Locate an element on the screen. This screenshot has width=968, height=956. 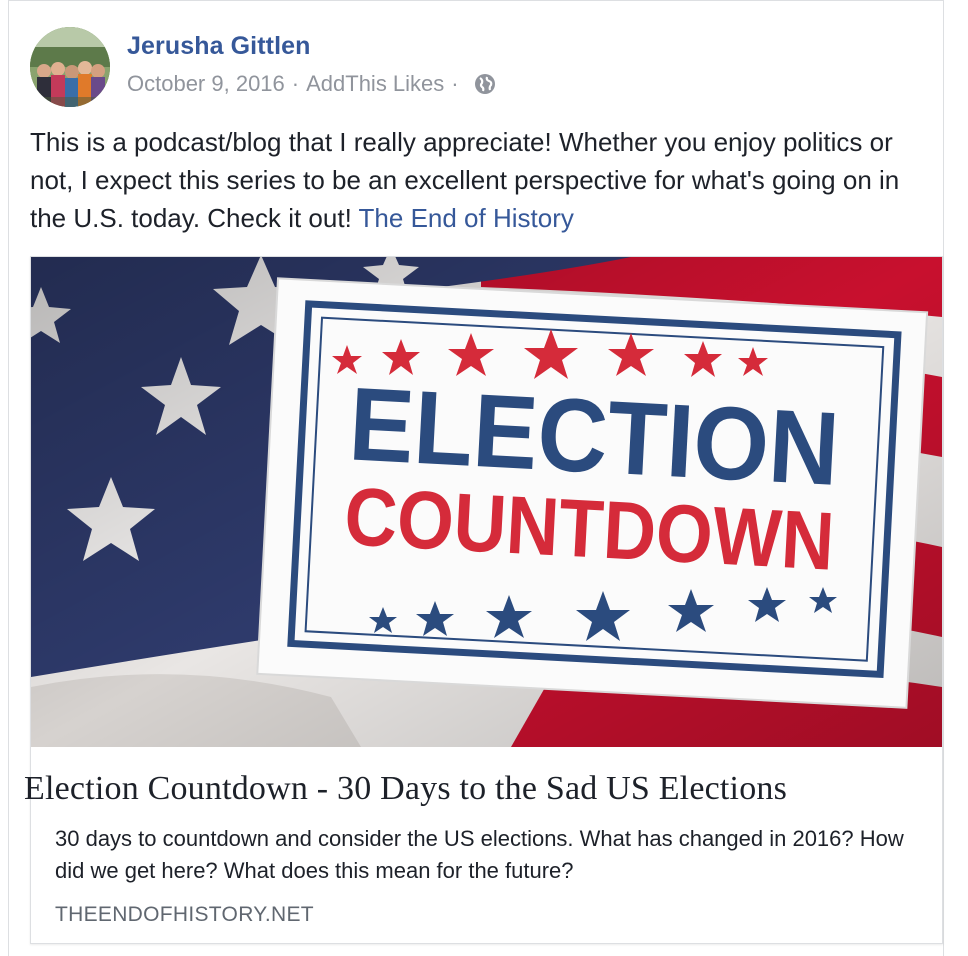
external-link: The End of History is located at coordinates (466, 218).